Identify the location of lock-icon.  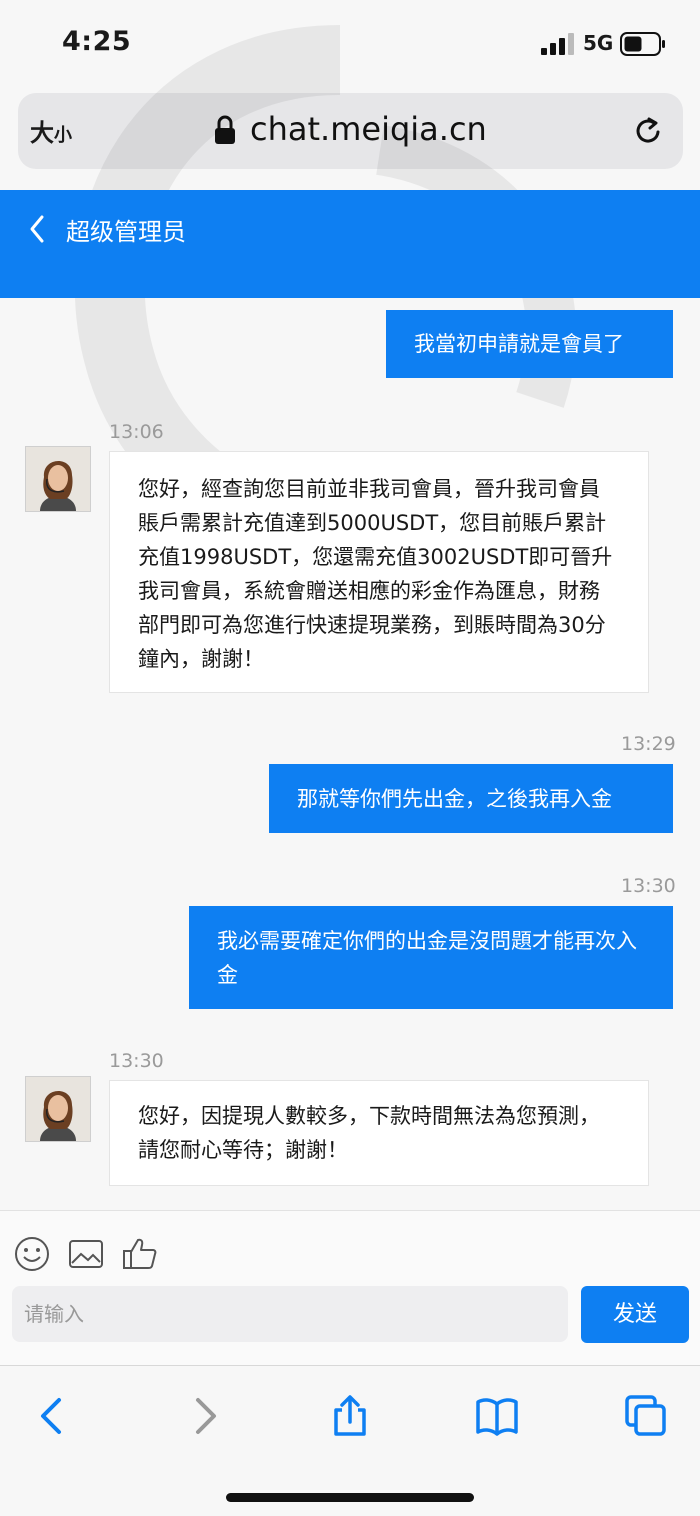
(225, 129).